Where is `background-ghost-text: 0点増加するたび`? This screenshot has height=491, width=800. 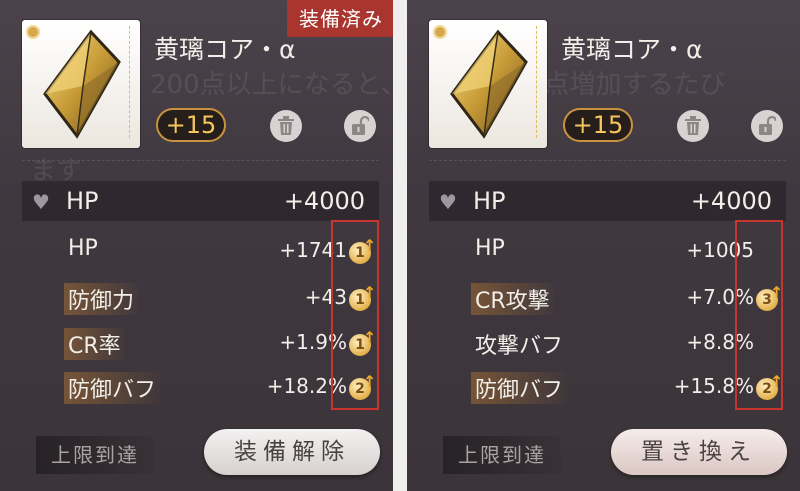 background-ghost-text: 0点増加するたび is located at coordinates (626, 85).